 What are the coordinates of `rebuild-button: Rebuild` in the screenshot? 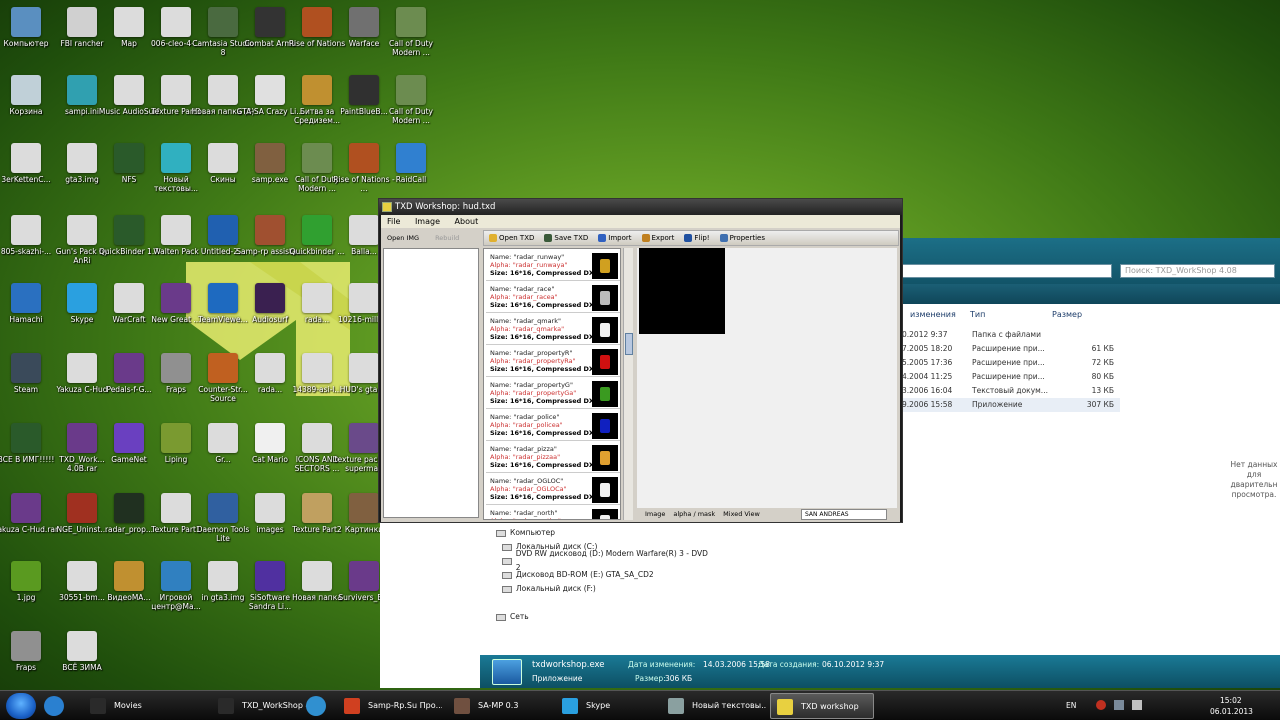 It's located at (447, 238).